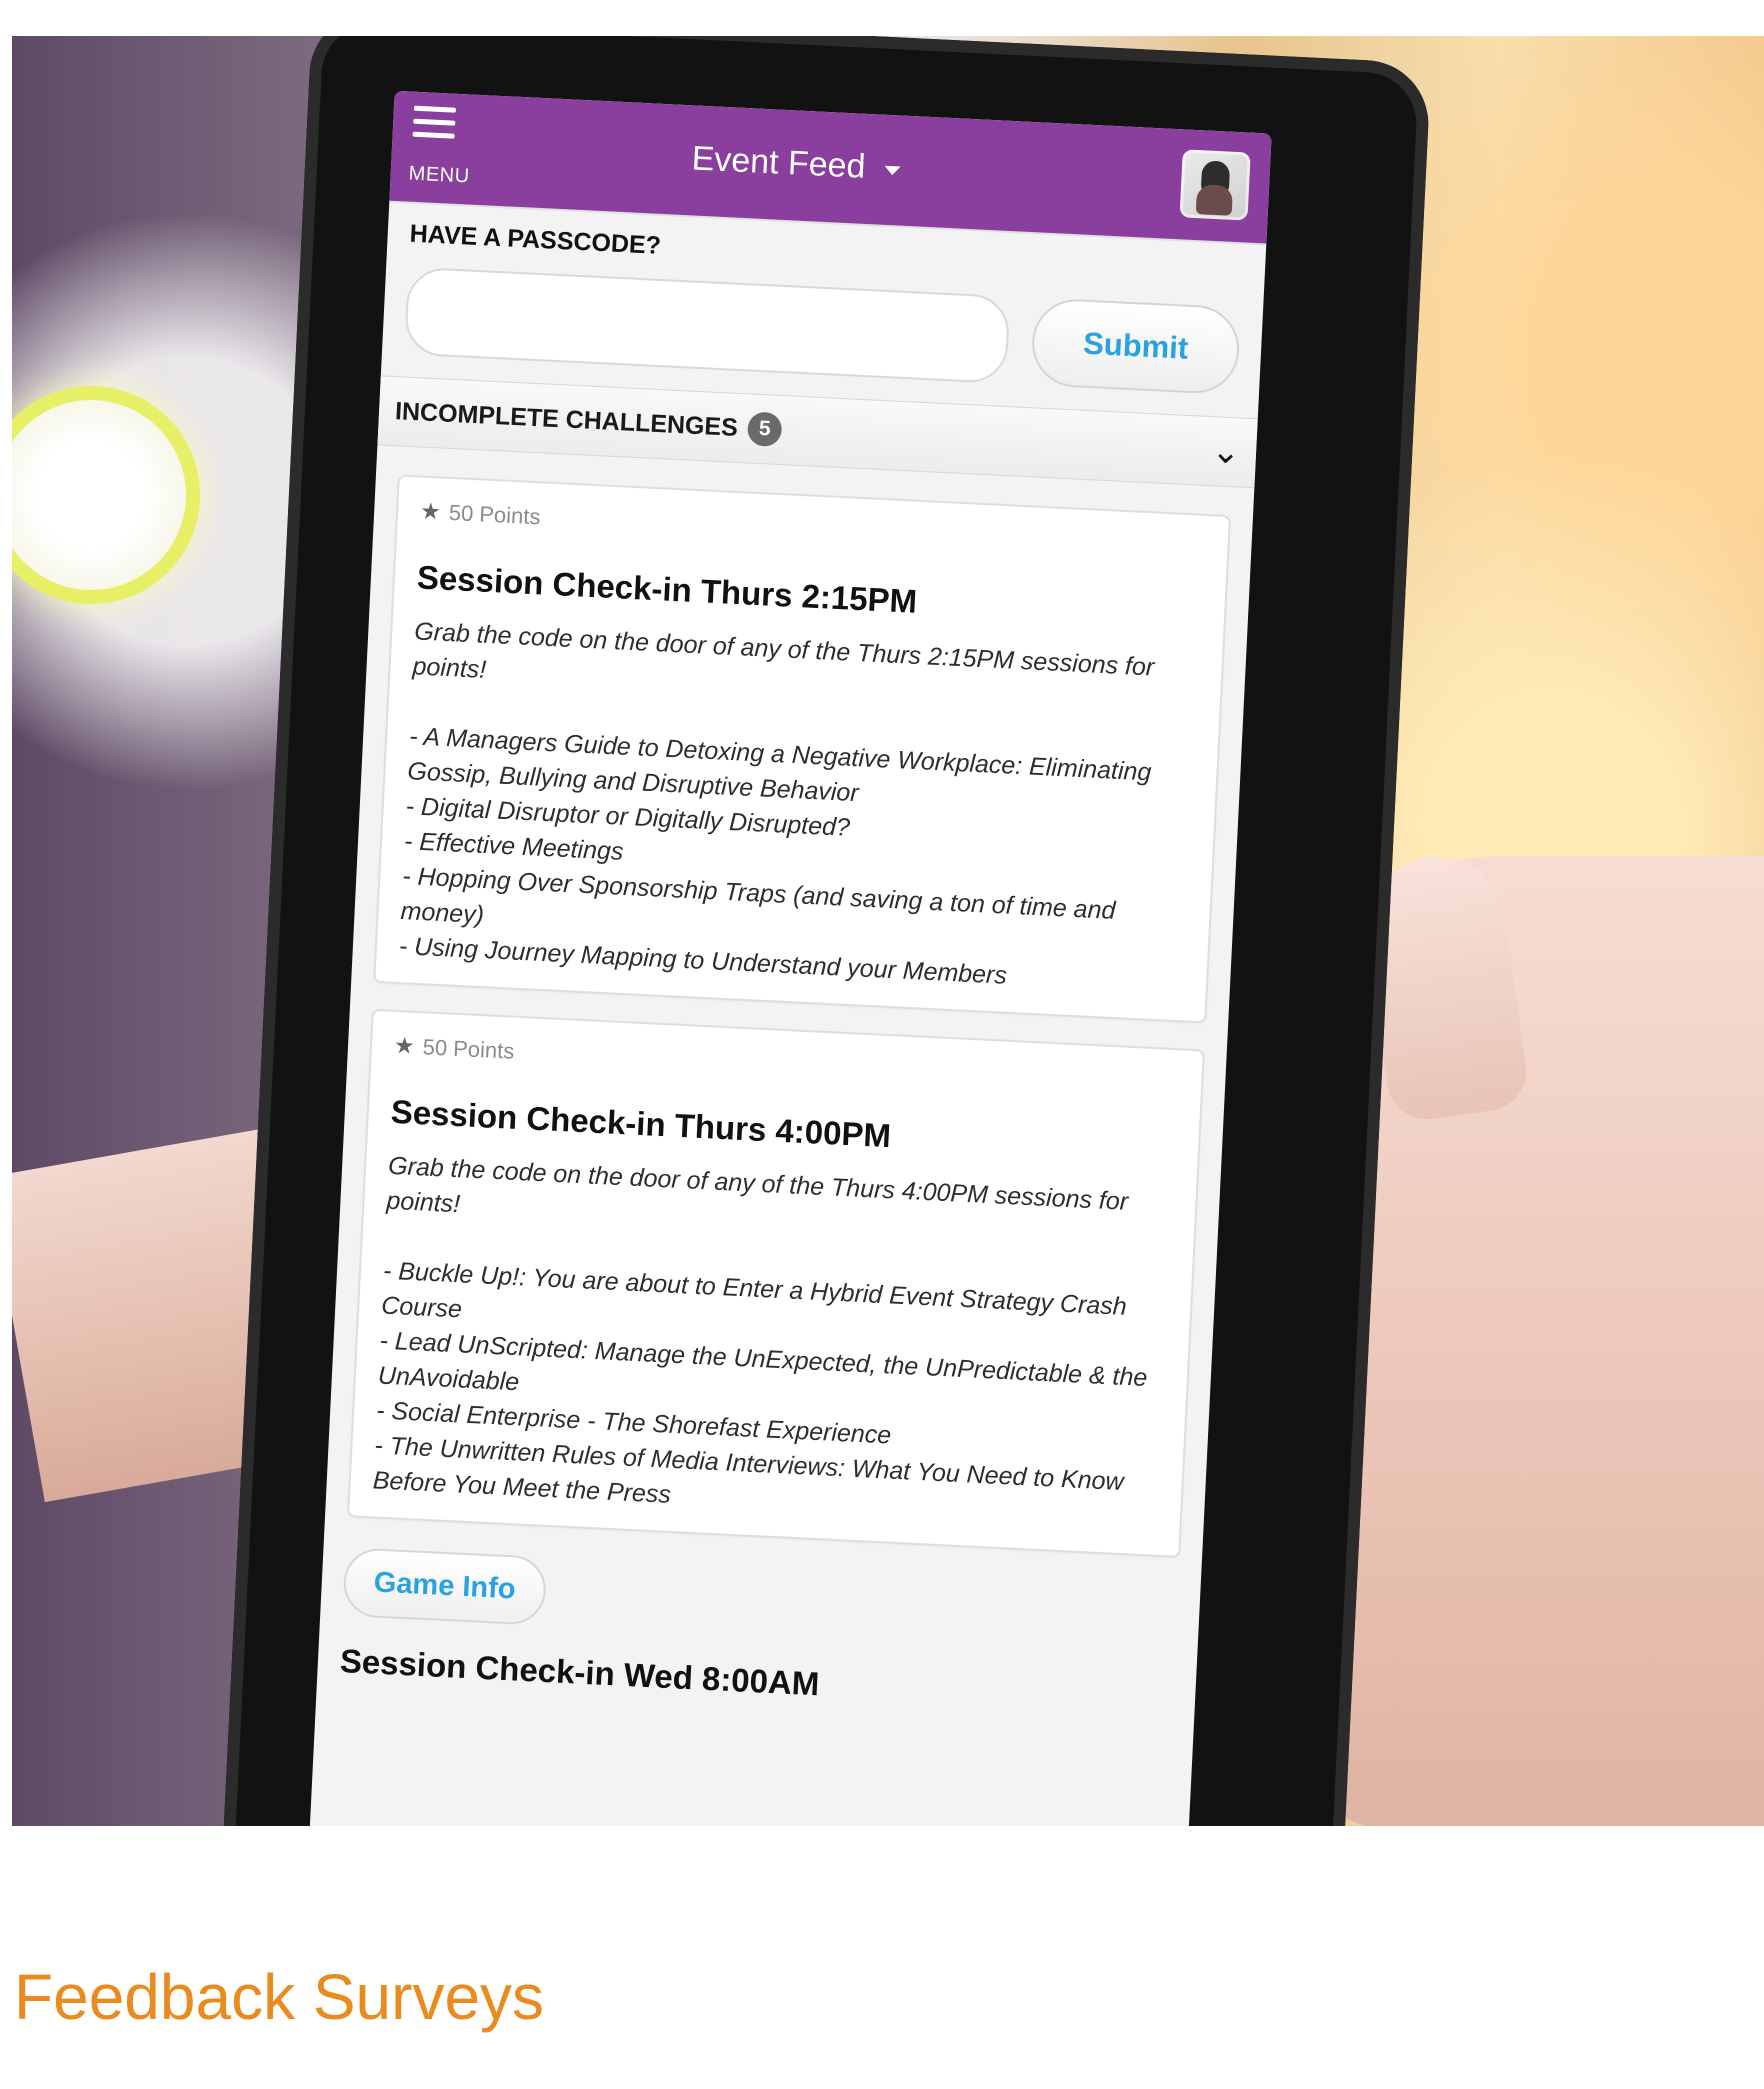 The width and height of the screenshot is (1764, 2089). I want to click on bokeh-light, so click(106, 495).